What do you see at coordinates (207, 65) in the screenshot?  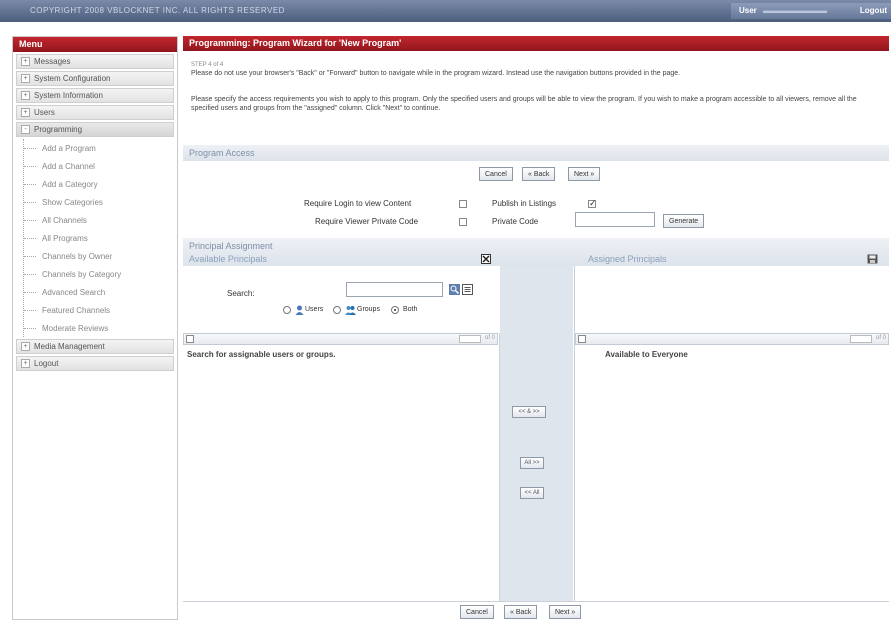 I see `step-indicator: STEP 4 of 4` at bounding box center [207, 65].